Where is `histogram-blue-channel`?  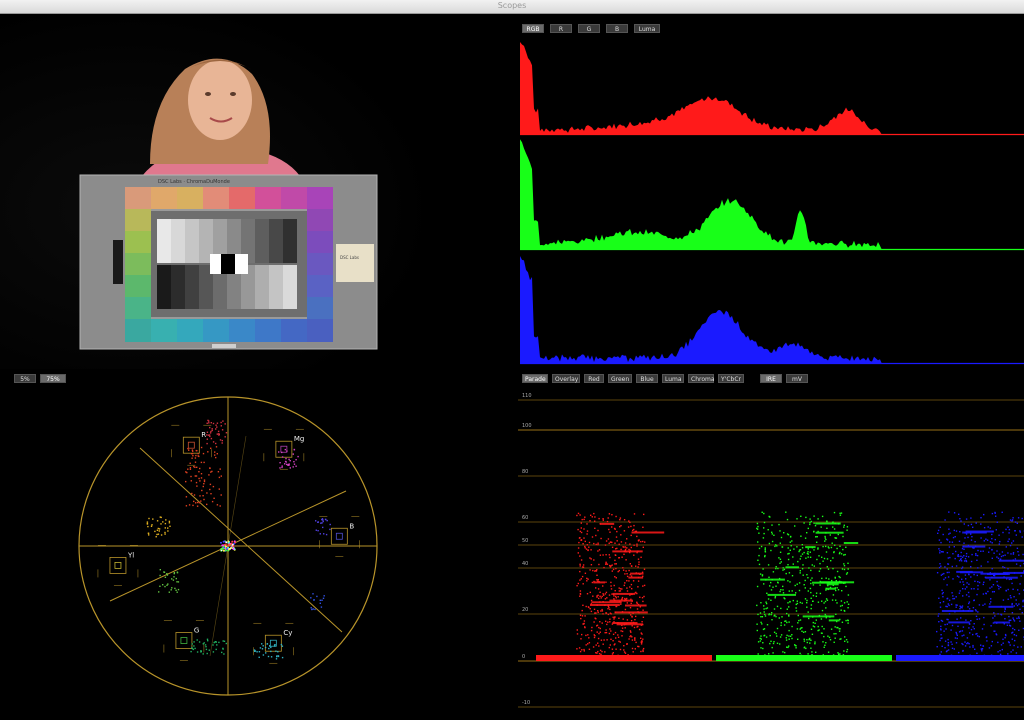 histogram-blue-channel is located at coordinates (772, 310).